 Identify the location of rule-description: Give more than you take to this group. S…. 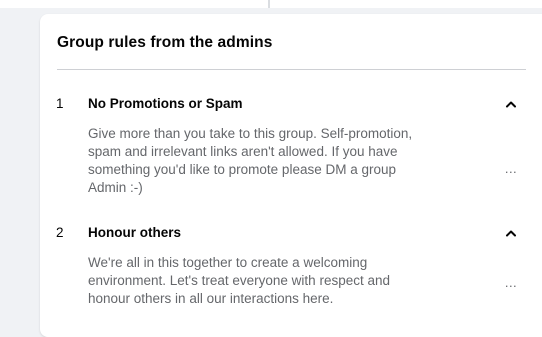
(250, 160).